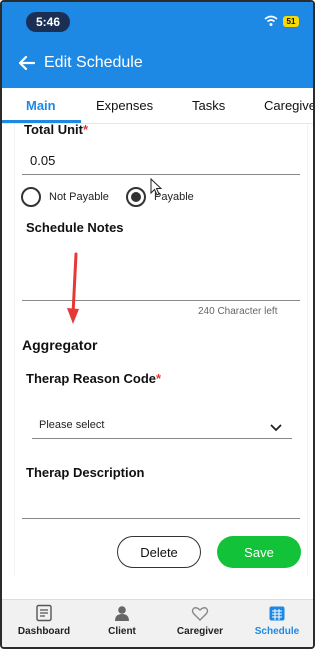 This screenshot has width=320, height=649. What do you see at coordinates (122, 613) in the screenshot?
I see `client-icon` at bounding box center [122, 613].